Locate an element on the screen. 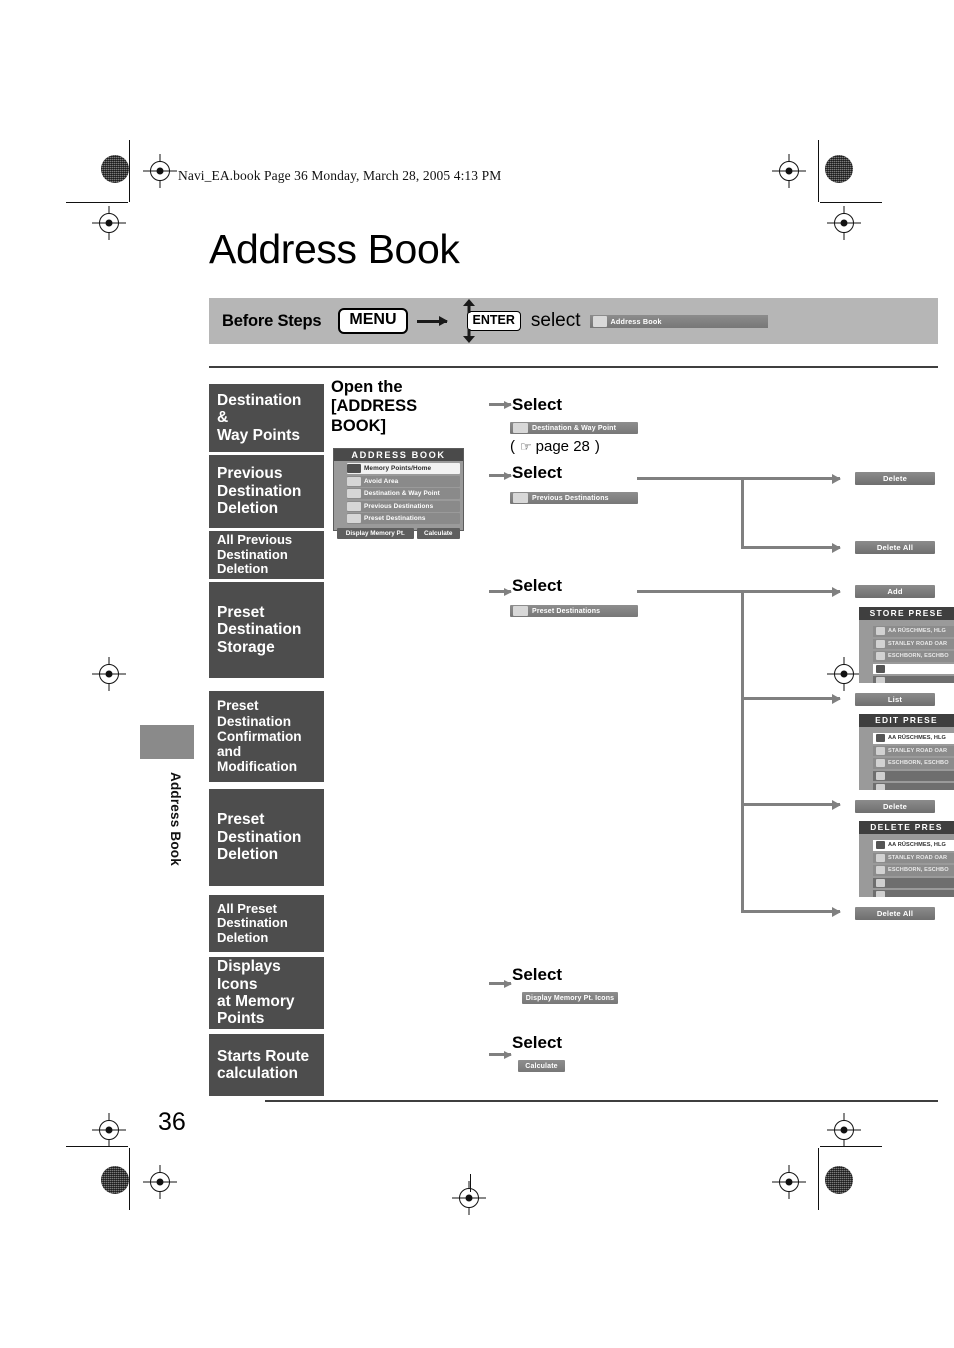  step-chip-previous-destinations: Previous Destinations is located at coordinates (574, 498).